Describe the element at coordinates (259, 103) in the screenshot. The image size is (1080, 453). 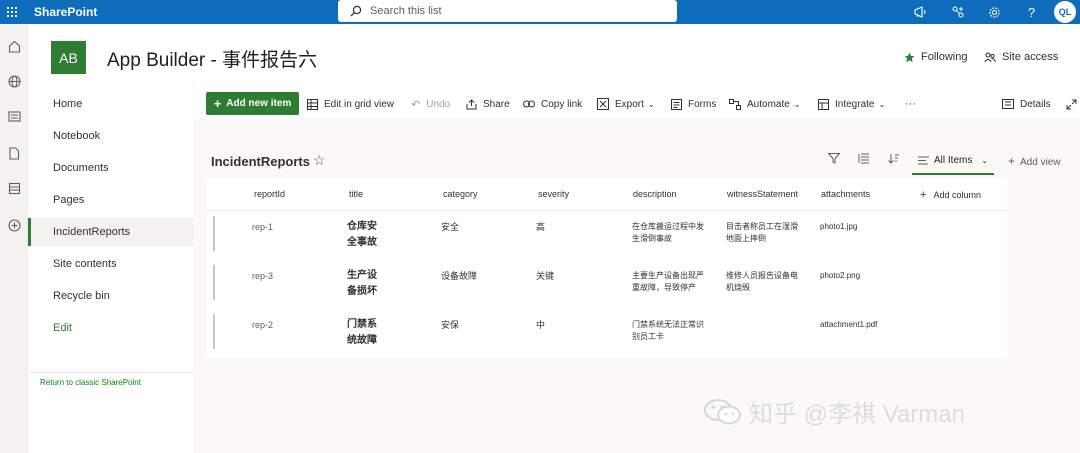
I see `add-new-item-label: Add new item` at that location.